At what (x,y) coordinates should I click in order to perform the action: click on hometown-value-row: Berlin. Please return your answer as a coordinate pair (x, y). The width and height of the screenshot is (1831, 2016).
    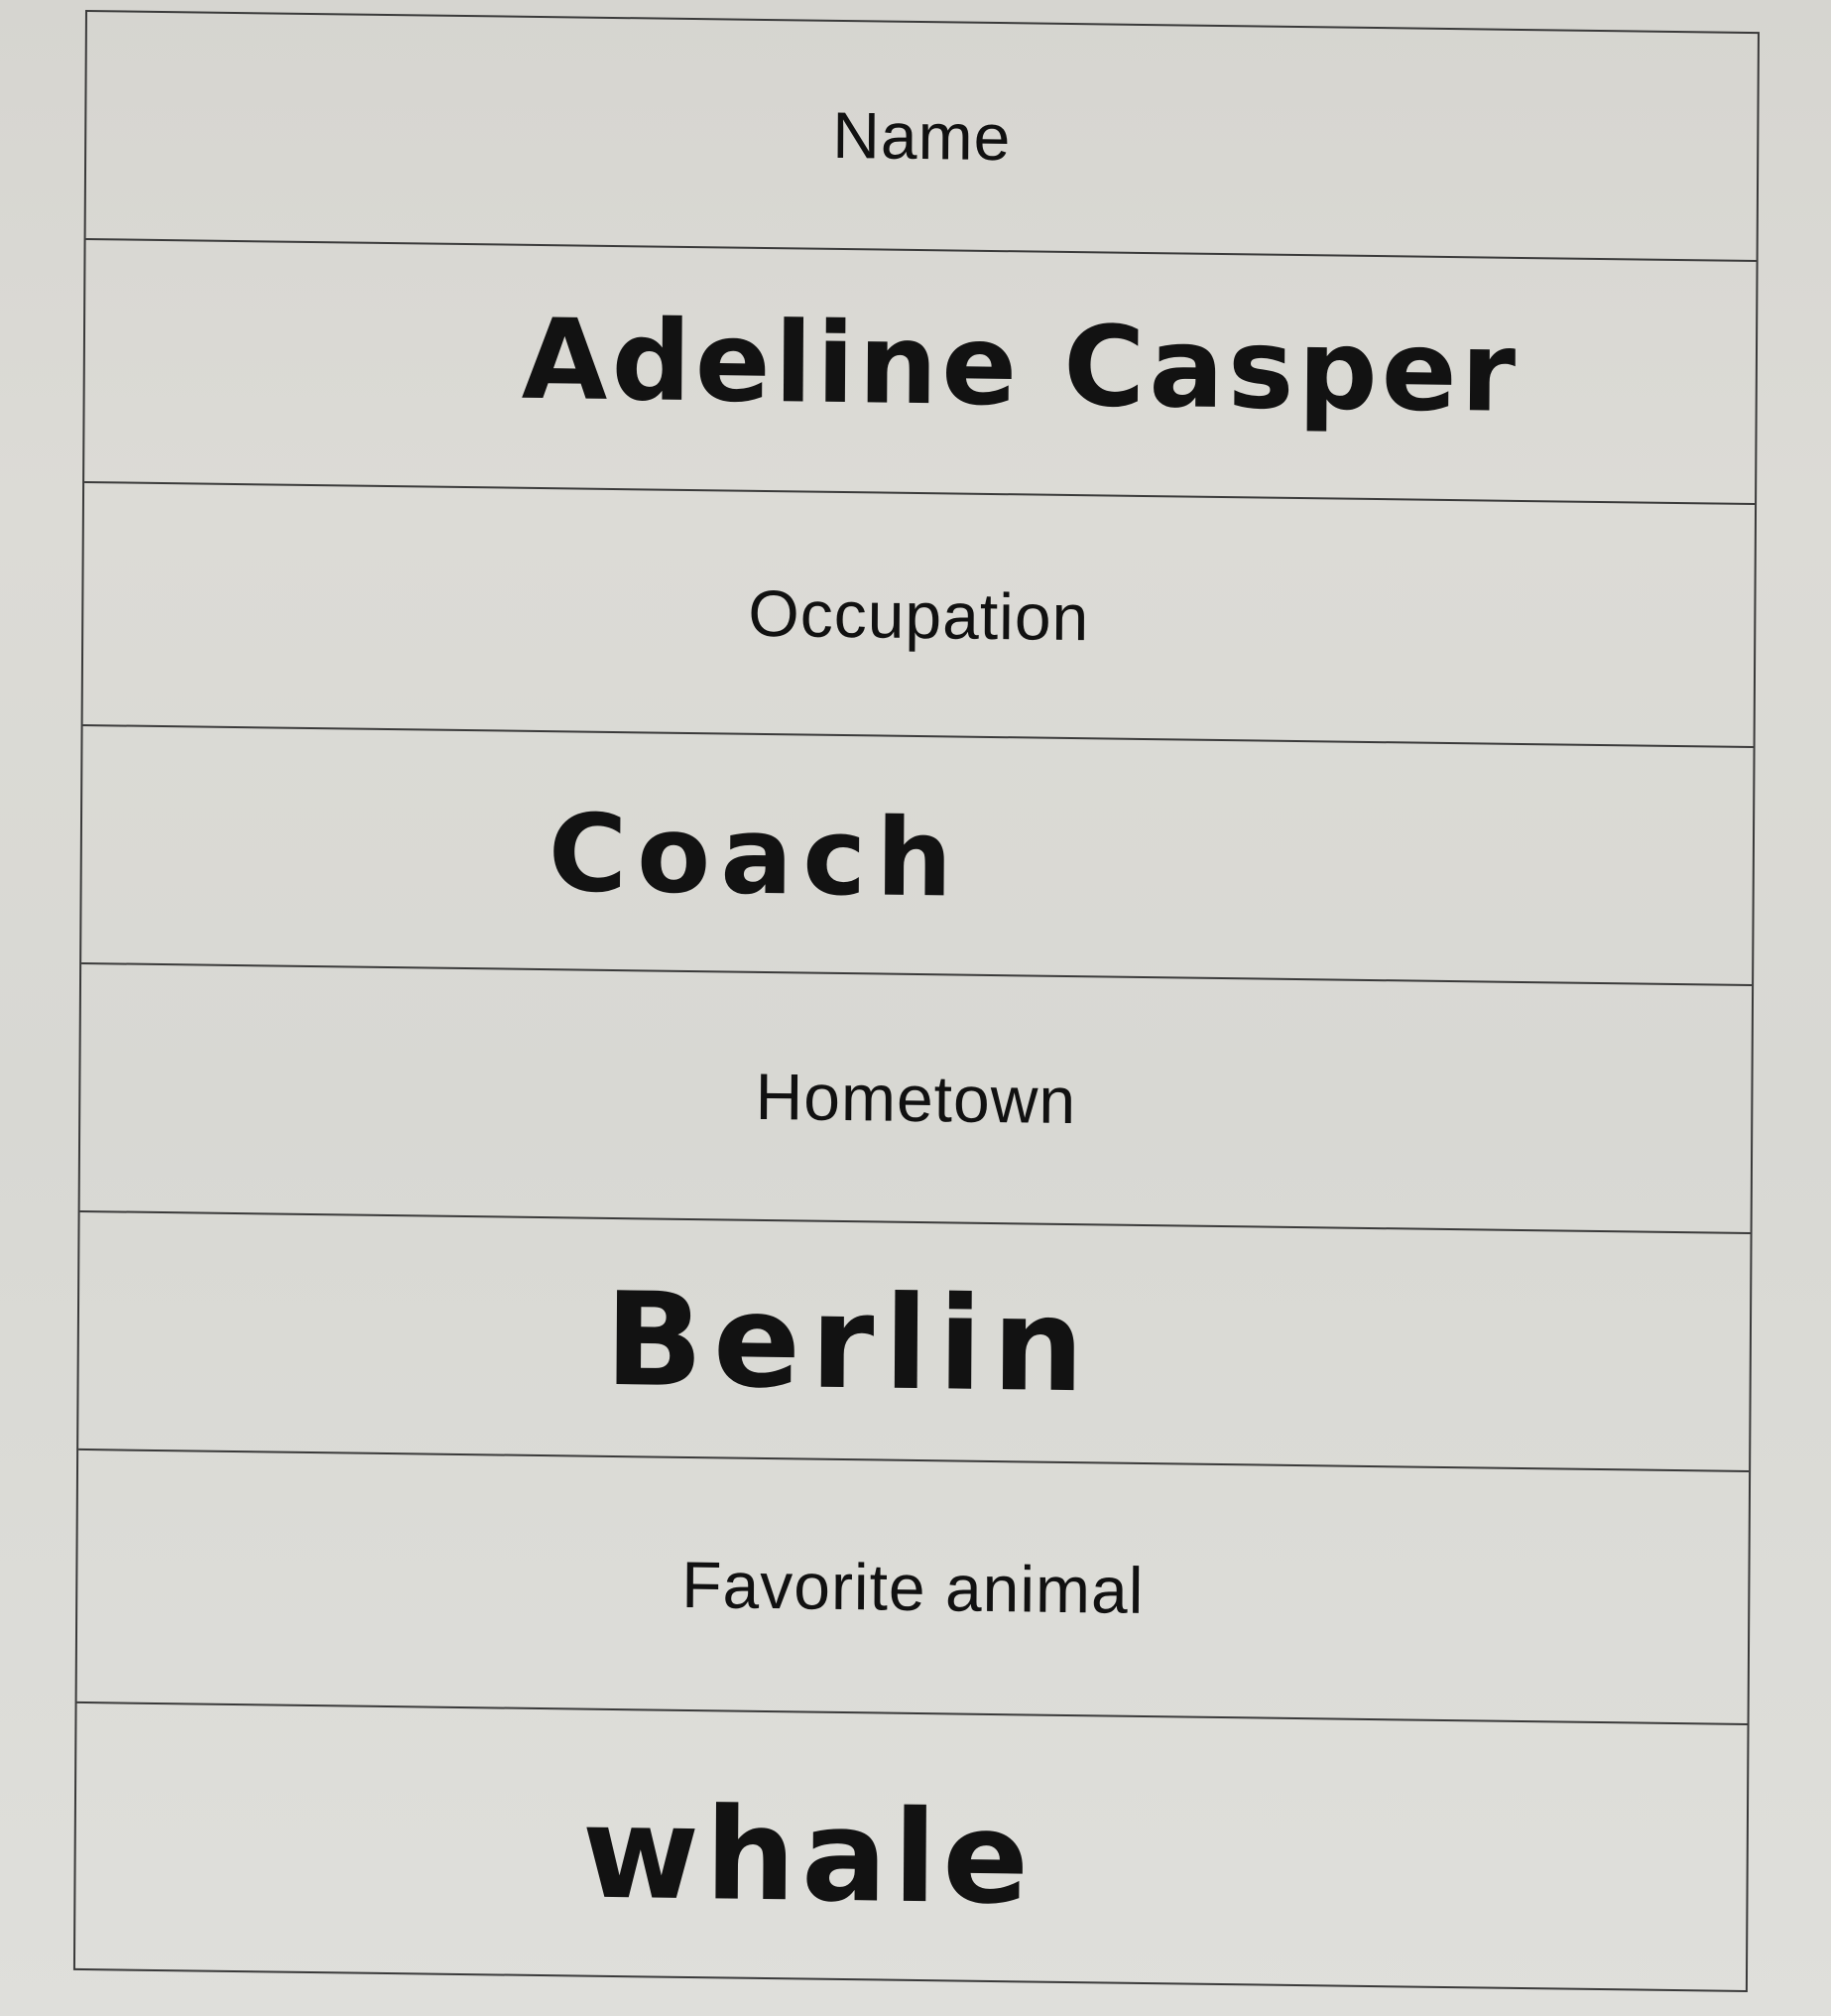
    Looking at the image, I should click on (914, 1341).